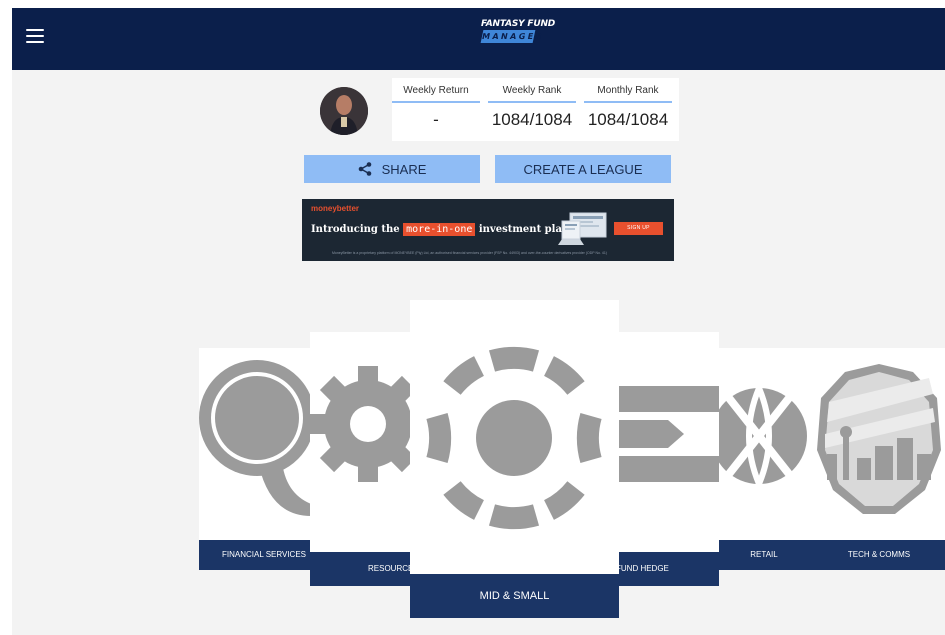 The height and width of the screenshot is (635, 945). What do you see at coordinates (663, 569) in the screenshot?
I see `card-label: FUND HEDGE` at bounding box center [663, 569].